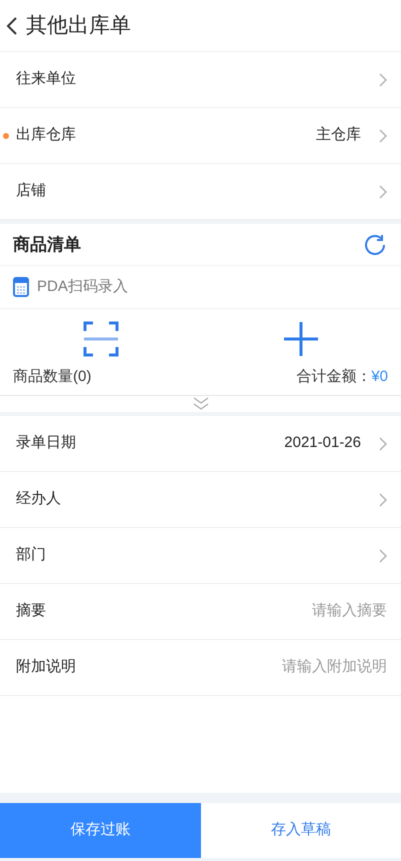  Describe the element at coordinates (379, 376) in the screenshot. I see `total-amount: ¥0` at that location.